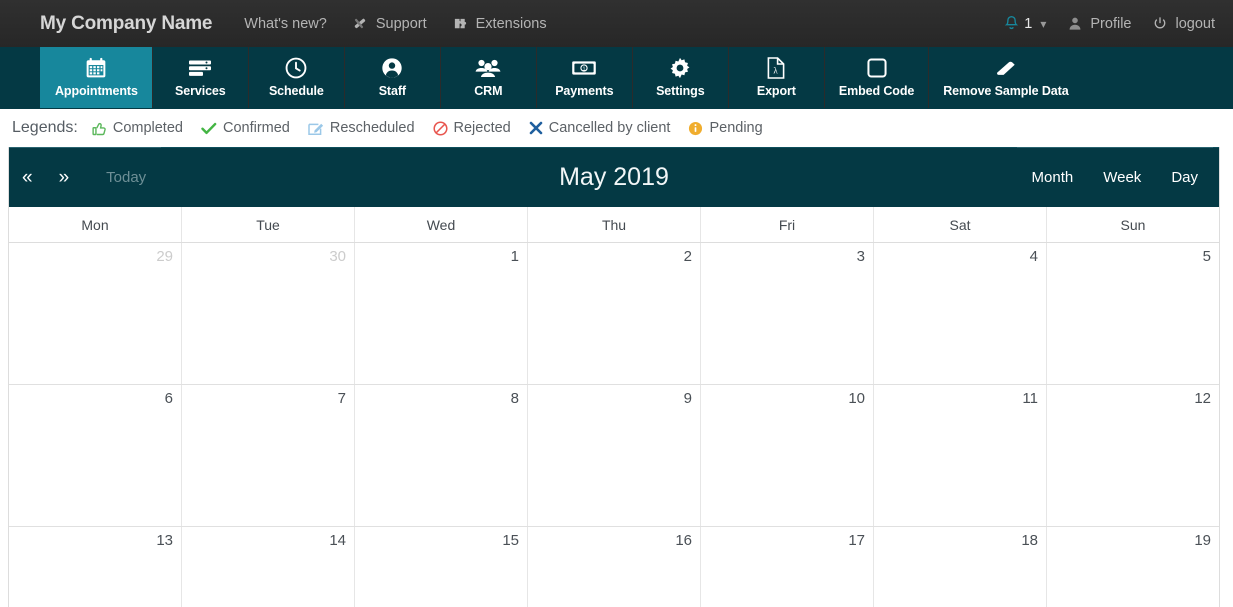 The width and height of the screenshot is (1233, 607). I want to click on view-week-button: Week, so click(1122, 177).